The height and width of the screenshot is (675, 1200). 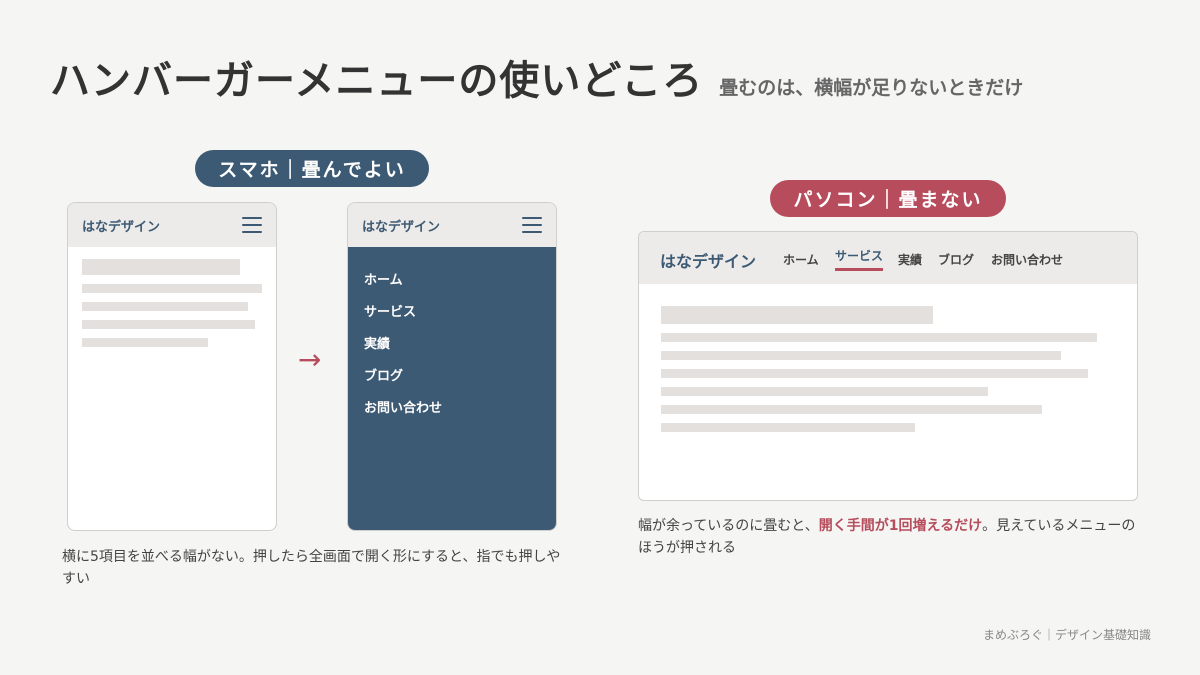 I want to click on pc-caption-before: 幅が余っているのに畳むと、, so click(x=728, y=526).